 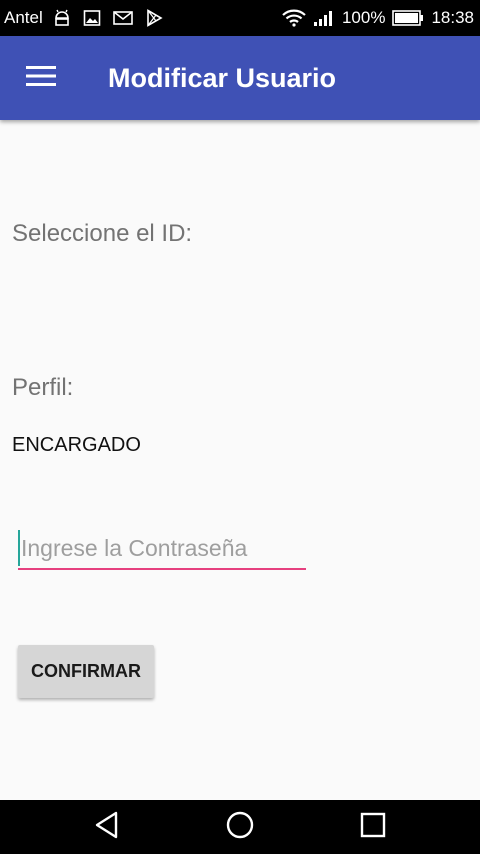 What do you see at coordinates (294, 18) in the screenshot?
I see `wifi-icon` at bounding box center [294, 18].